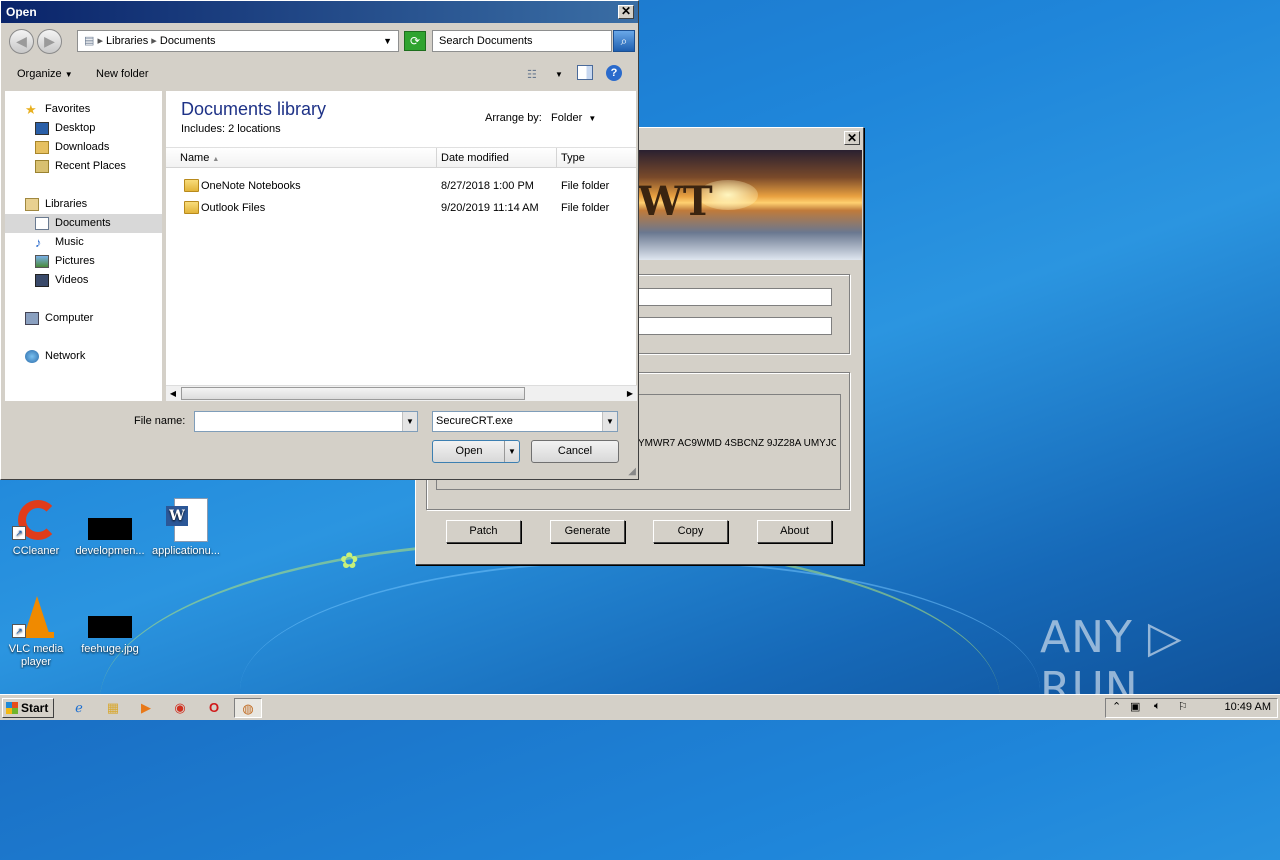  What do you see at coordinates (42, 147) in the screenshot?
I see `downloads-folder-icon` at bounding box center [42, 147].